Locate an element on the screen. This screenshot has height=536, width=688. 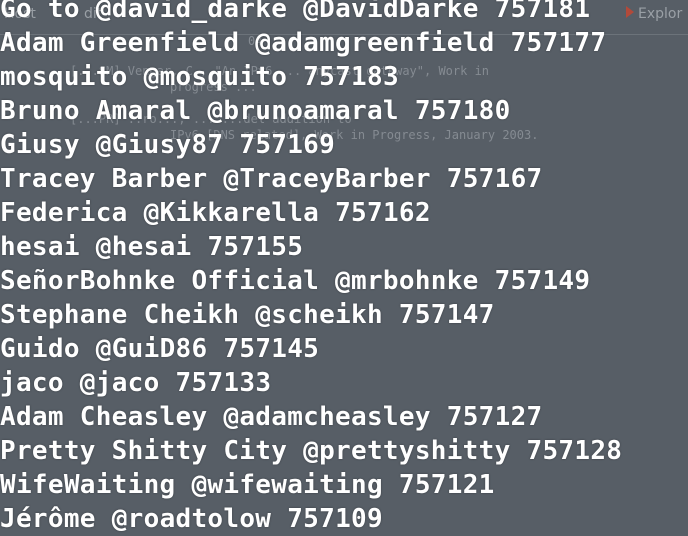
user-handle: @wifewaiting is located at coordinates (287, 485).